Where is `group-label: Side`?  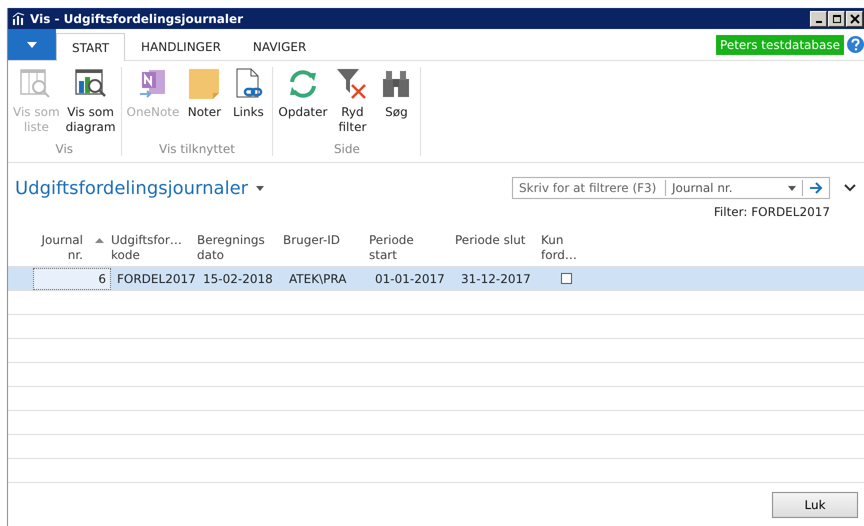 group-label: Side is located at coordinates (347, 149).